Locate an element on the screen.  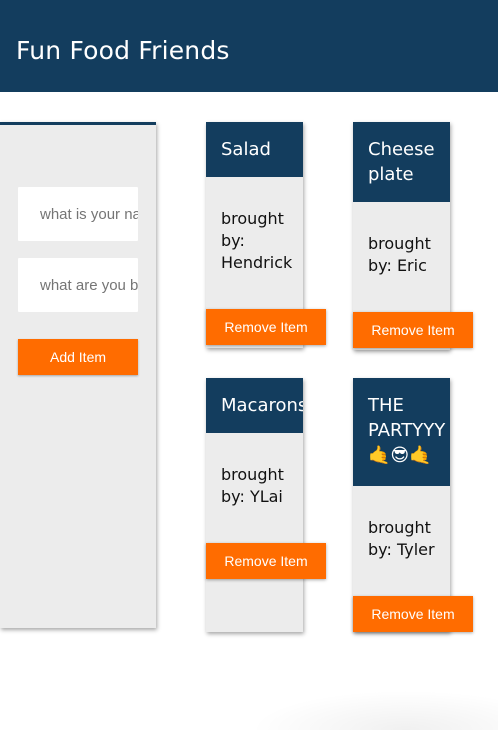
card-brought-by: brought by: Hendrick is located at coordinates (257, 240).